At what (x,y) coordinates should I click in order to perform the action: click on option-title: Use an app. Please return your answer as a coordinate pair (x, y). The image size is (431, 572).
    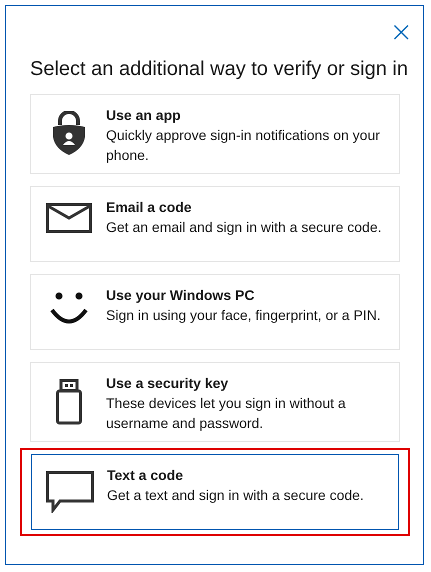
    Looking at the image, I should click on (144, 115).